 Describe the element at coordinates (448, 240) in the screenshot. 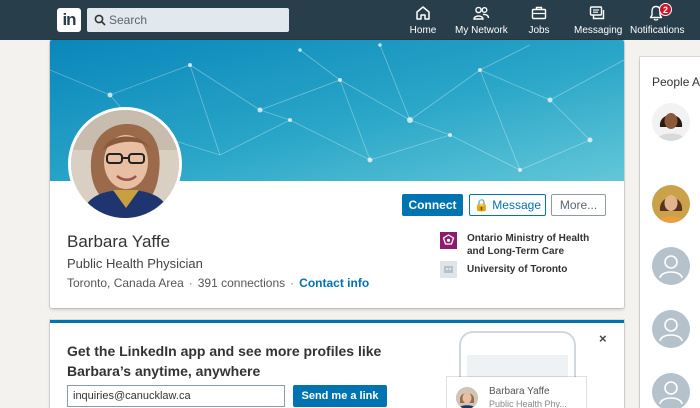

I see `ontario-trillium-logo` at that location.